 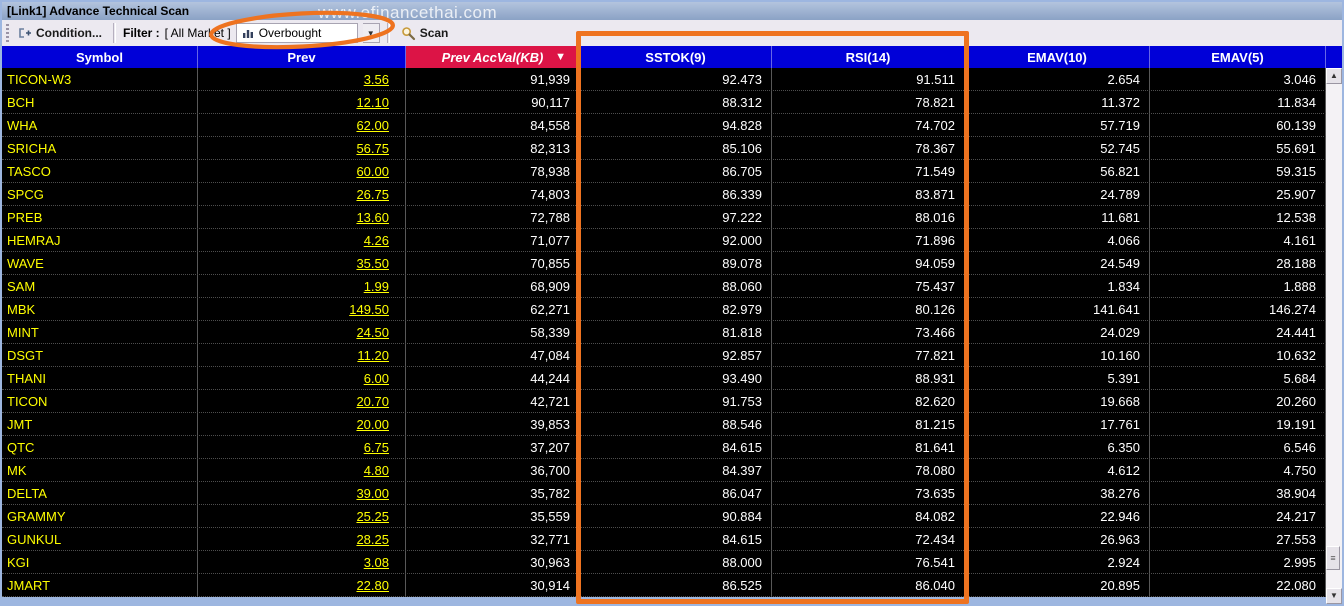 I want to click on sort-desc-icon: ▼, so click(x=560, y=57).